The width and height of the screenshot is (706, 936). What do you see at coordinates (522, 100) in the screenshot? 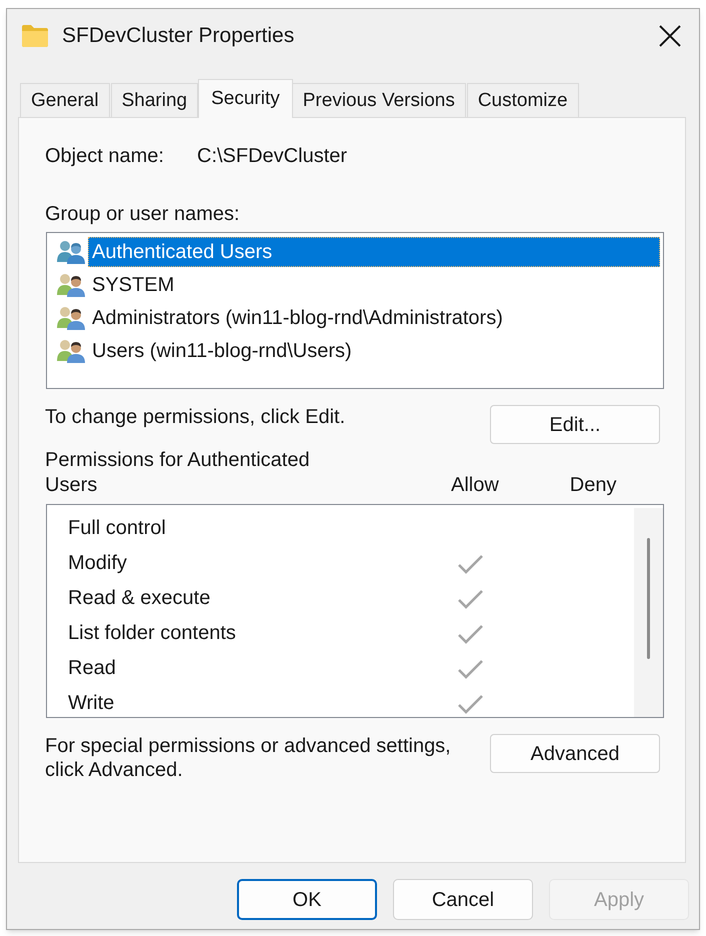
I see `tab: Customize` at bounding box center [522, 100].